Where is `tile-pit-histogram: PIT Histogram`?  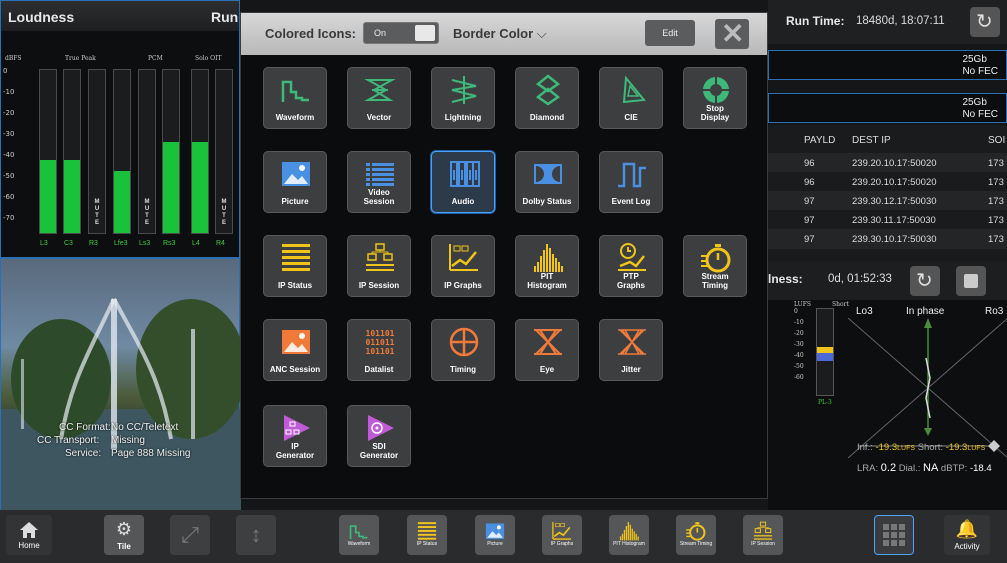
tile-pit-histogram: PIT Histogram is located at coordinates (547, 266).